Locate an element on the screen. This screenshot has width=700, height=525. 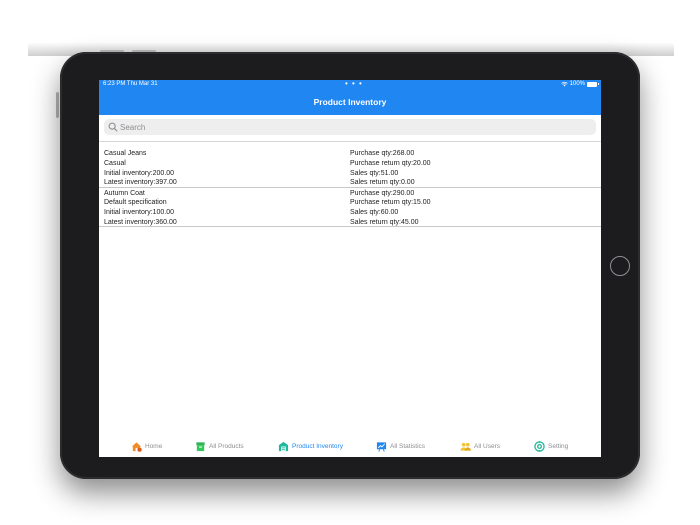
search-bar is located at coordinates (350, 127).